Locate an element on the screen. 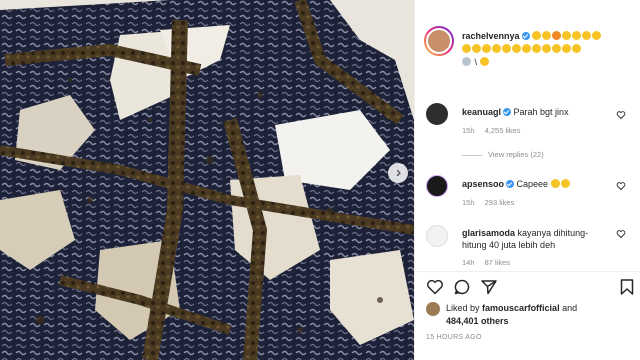 Image resolution: width=640 pixels, height=360 pixels. comment-meta: 15h 4,255 likes is located at coordinates (491, 130).